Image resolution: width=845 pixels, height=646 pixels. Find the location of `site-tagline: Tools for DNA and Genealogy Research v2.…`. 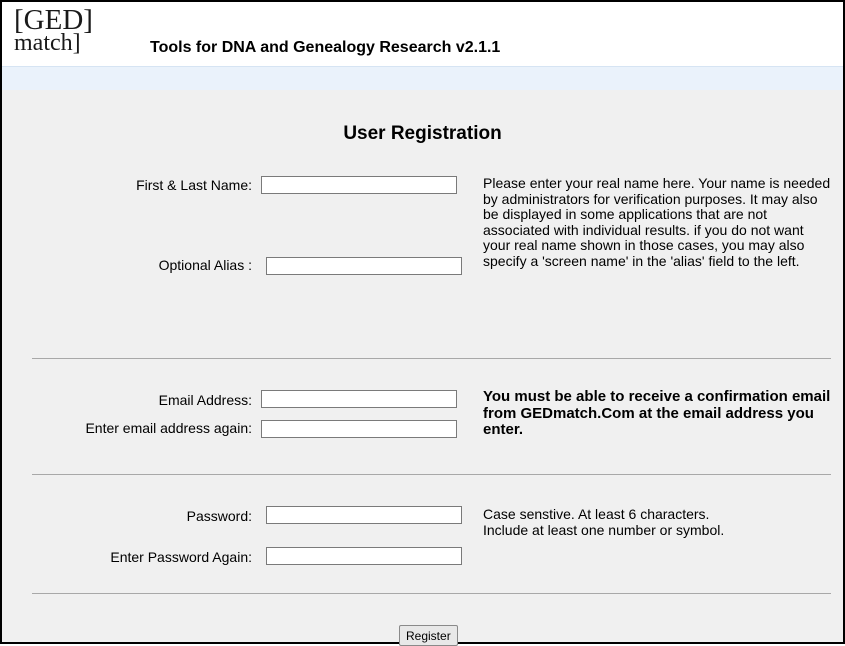

site-tagline: Tools for DNA and Genealogy Research v2.… is located at coordinates (325, 47).